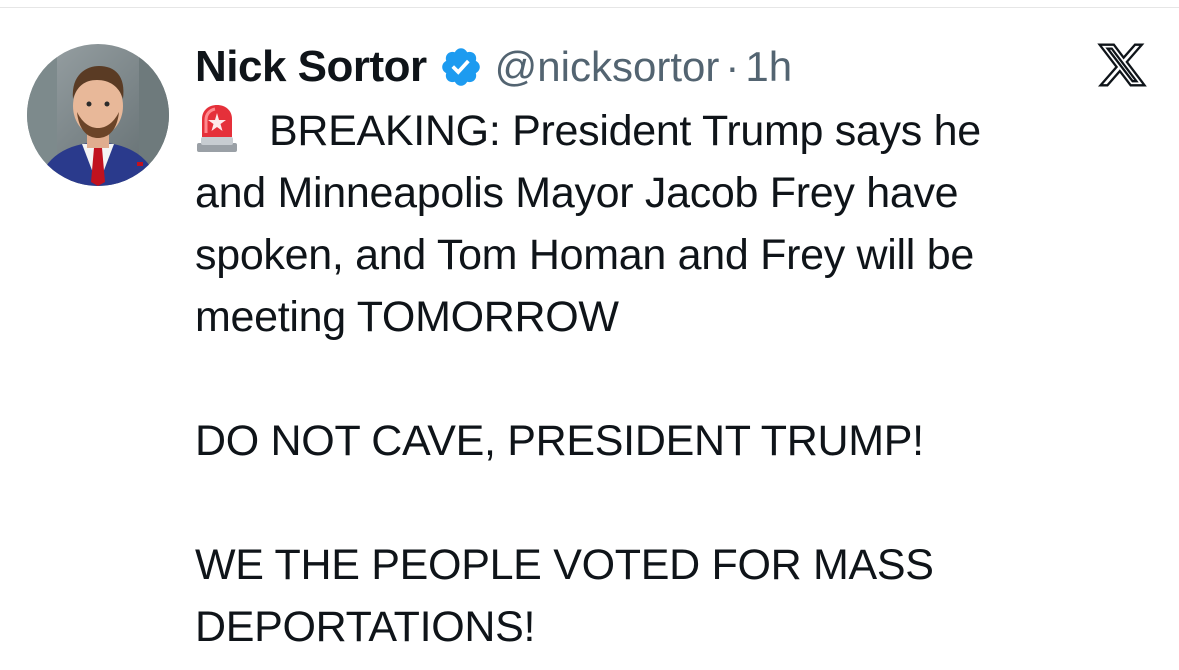 The height and width of the screenshot is (670, 1179). Describe the element at coordinates (1122, 65) in the screenshot. I see `x-logo-icon` at that location.